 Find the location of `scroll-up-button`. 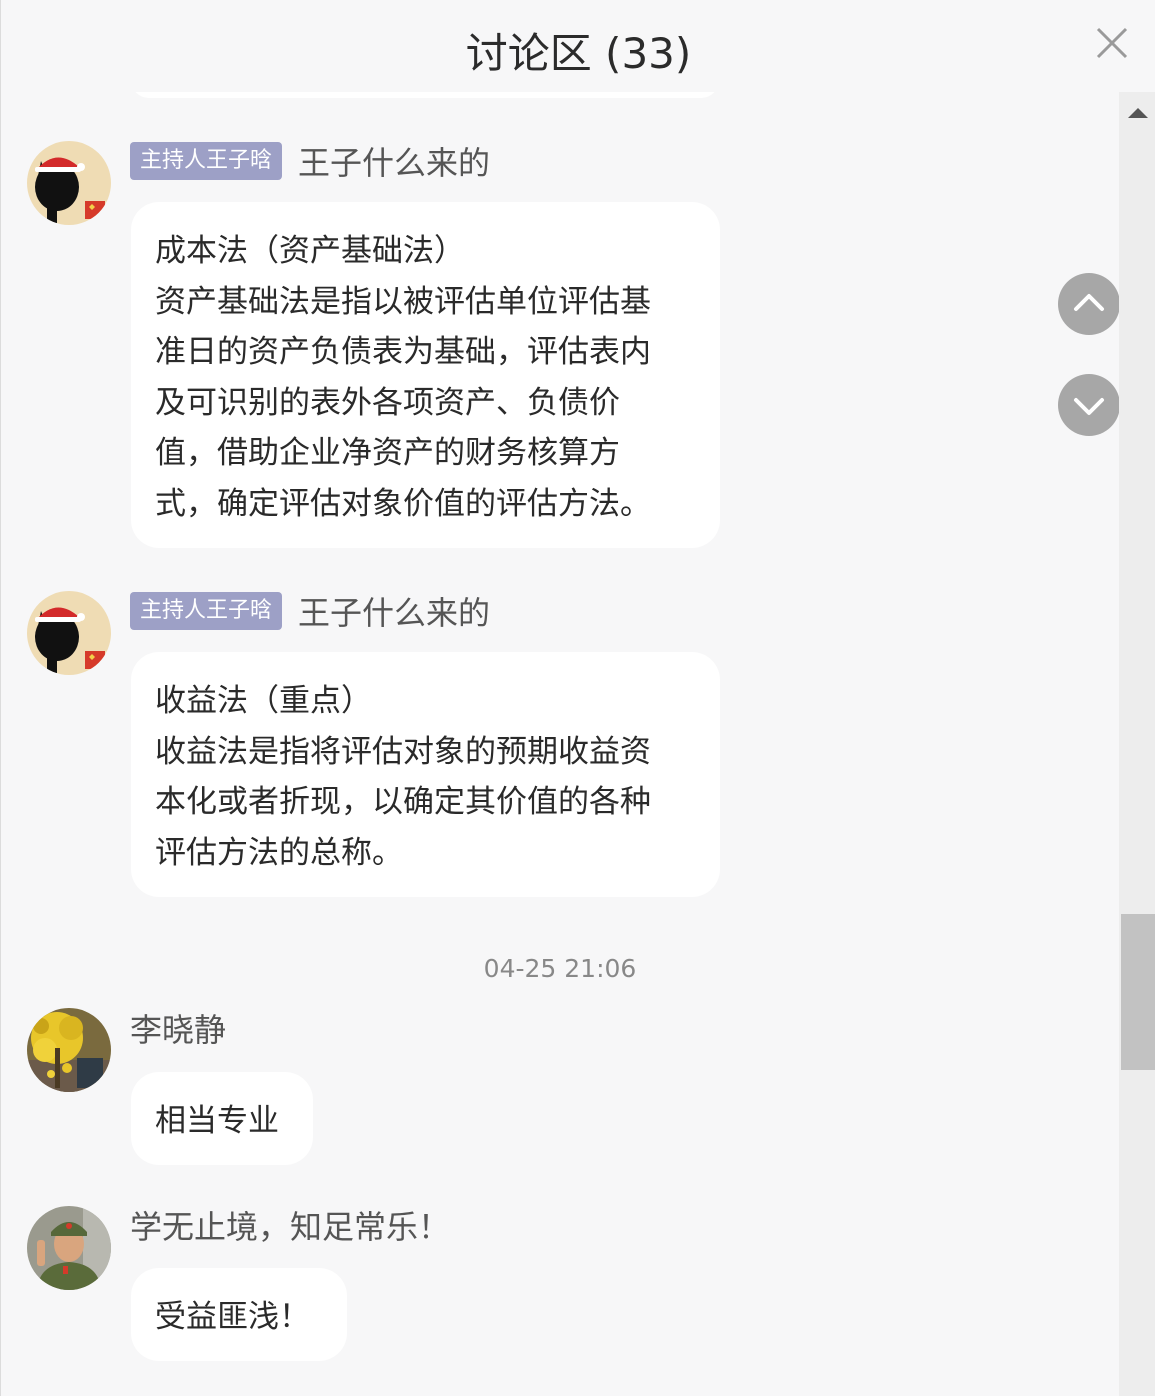

scroll-up-button is located at coordinates (1089, 304).